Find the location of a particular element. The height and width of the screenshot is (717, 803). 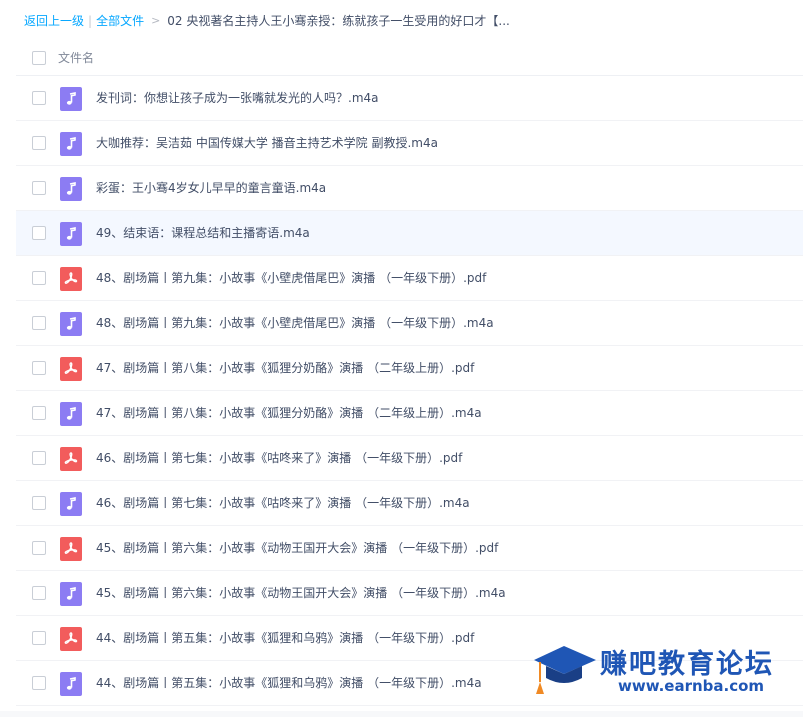

file-row: 46、剧场篇丨第七集：小故事《咕咚来了》演播 （一年级下册）.pdf is located at coordinates (409, 458).